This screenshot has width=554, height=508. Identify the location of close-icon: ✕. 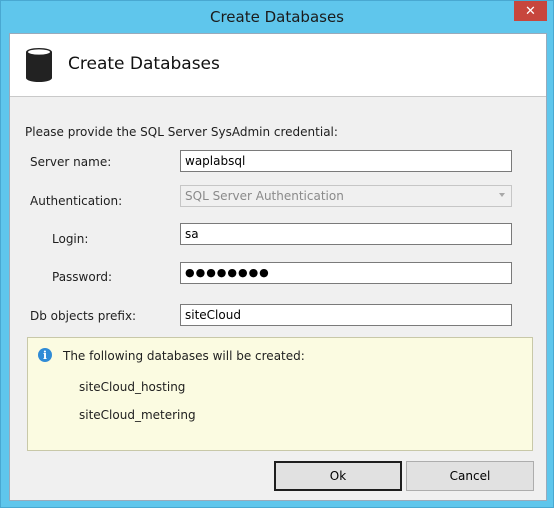
(530, 11).